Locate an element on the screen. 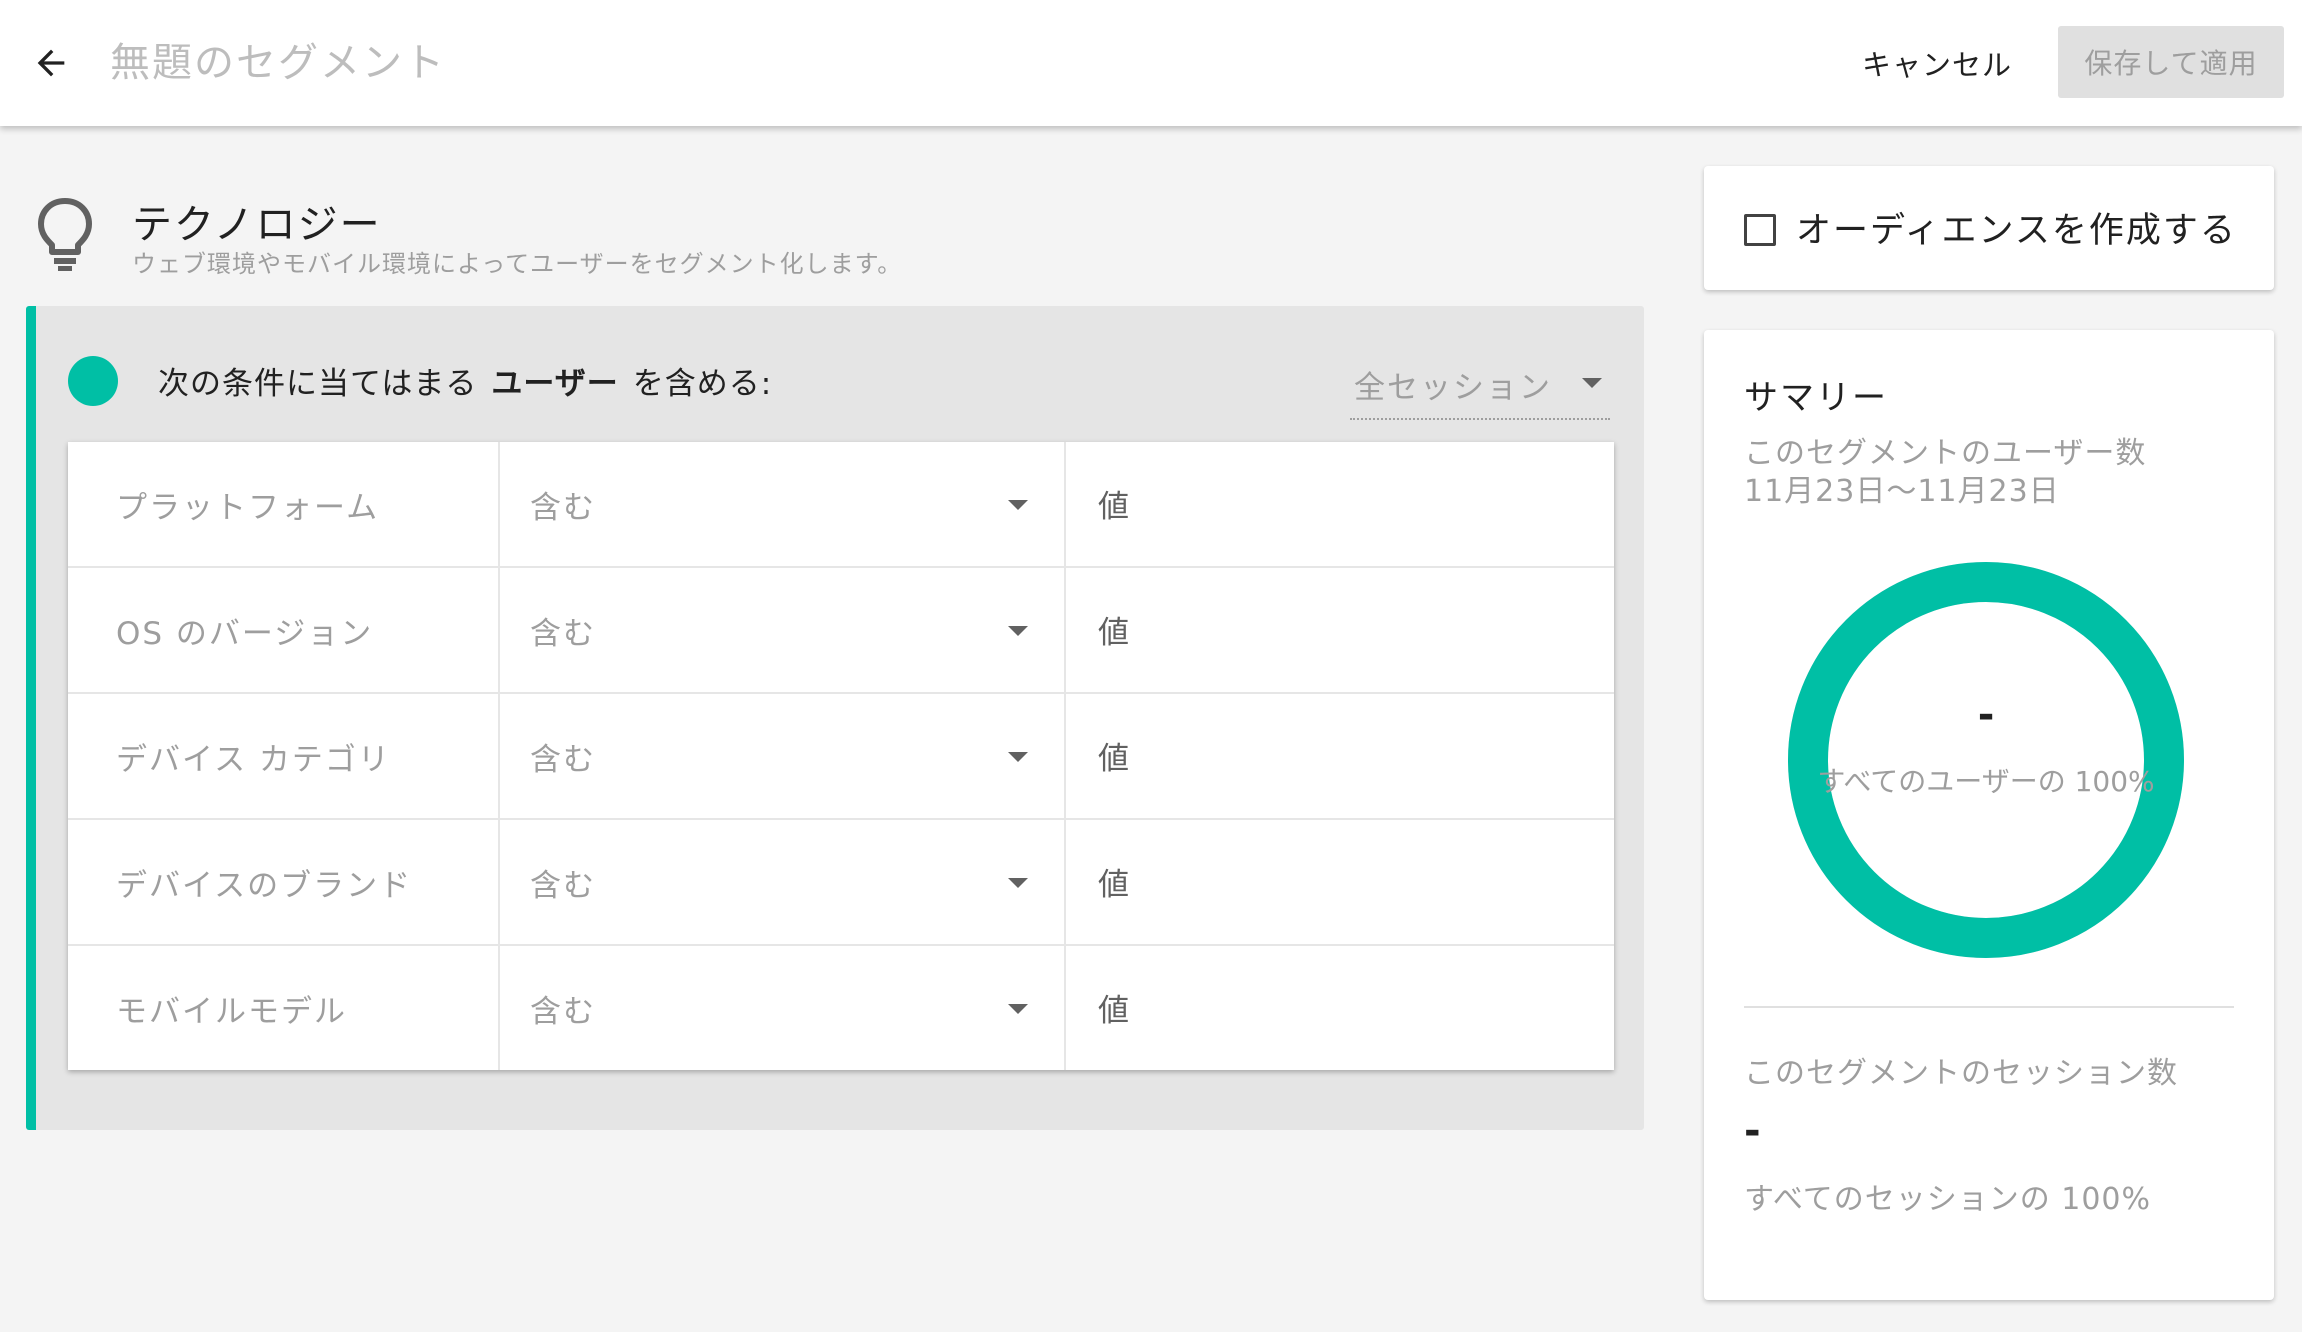  dimension-label: モバイルモデル is located at coordinates (284, 1008).